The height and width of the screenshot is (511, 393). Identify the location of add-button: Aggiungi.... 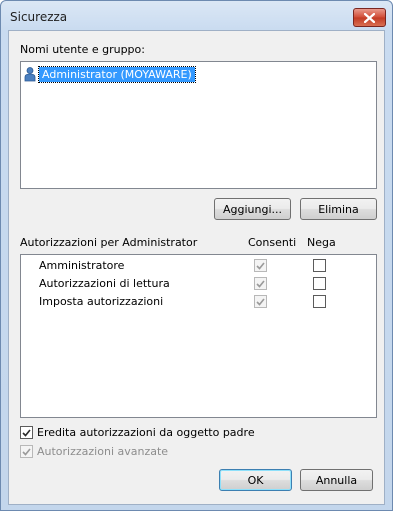
(252, 209).